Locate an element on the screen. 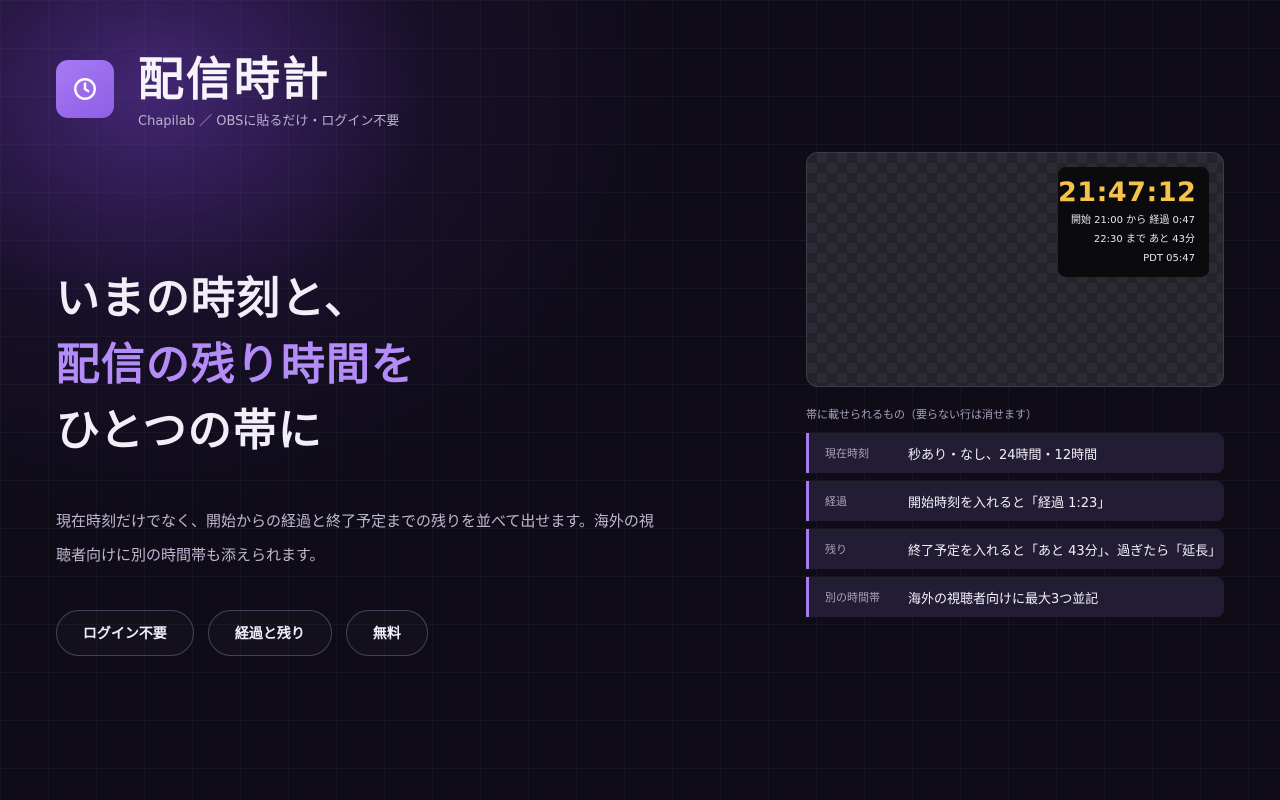 This screenshot has width=1280, height=800. feature-label: 経過 is located at coordinates (836, 501).